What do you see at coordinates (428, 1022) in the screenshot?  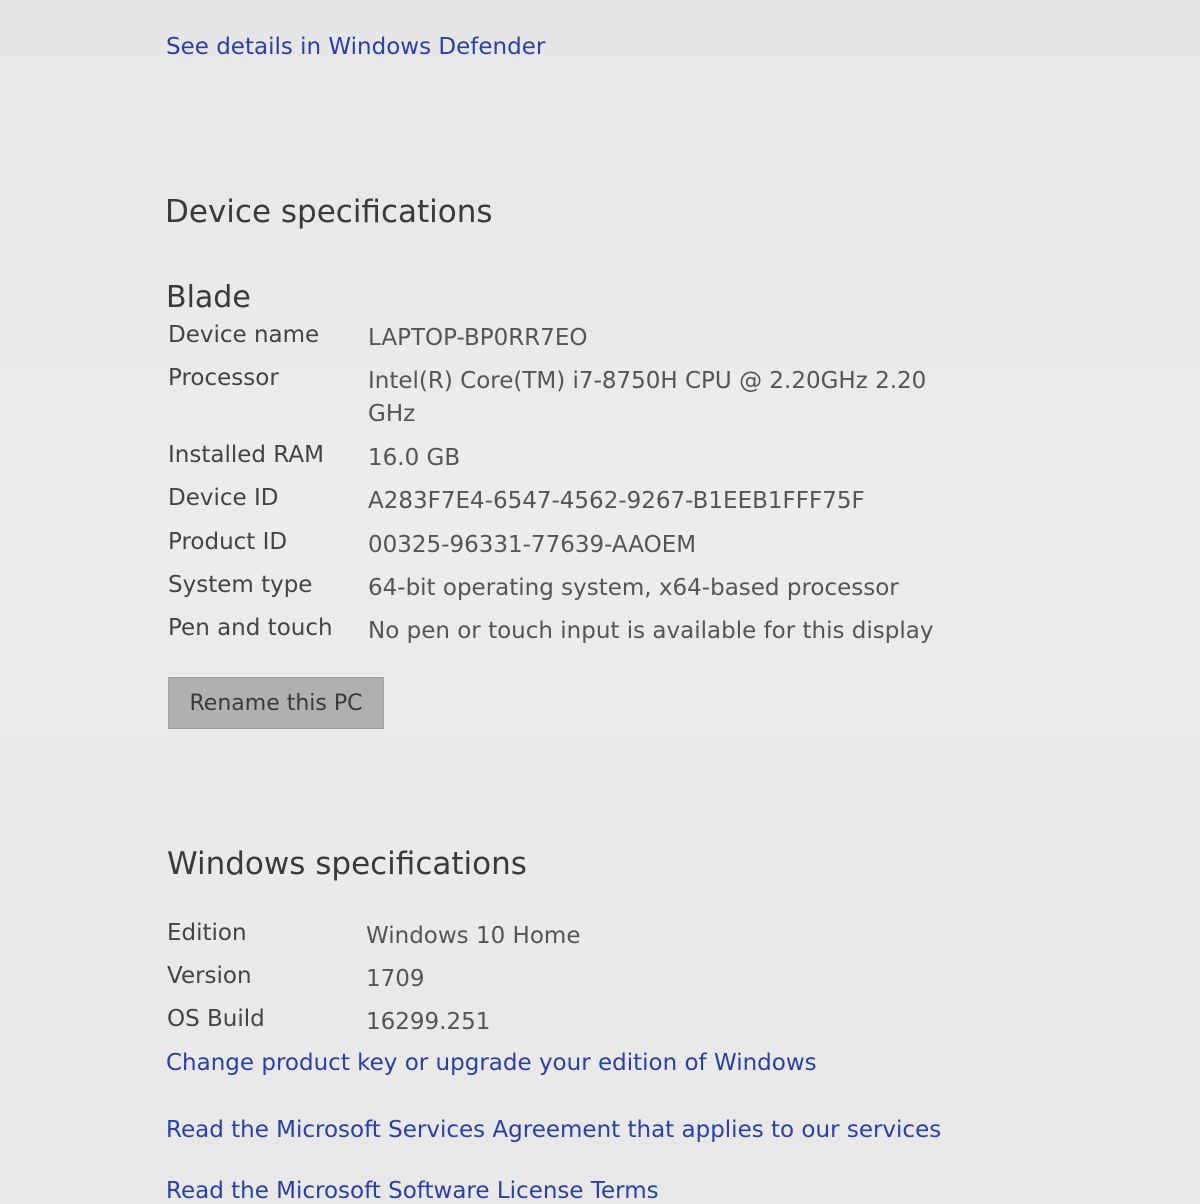 I see `spec-value: 16299.251` at bounding box center [428, 1022].